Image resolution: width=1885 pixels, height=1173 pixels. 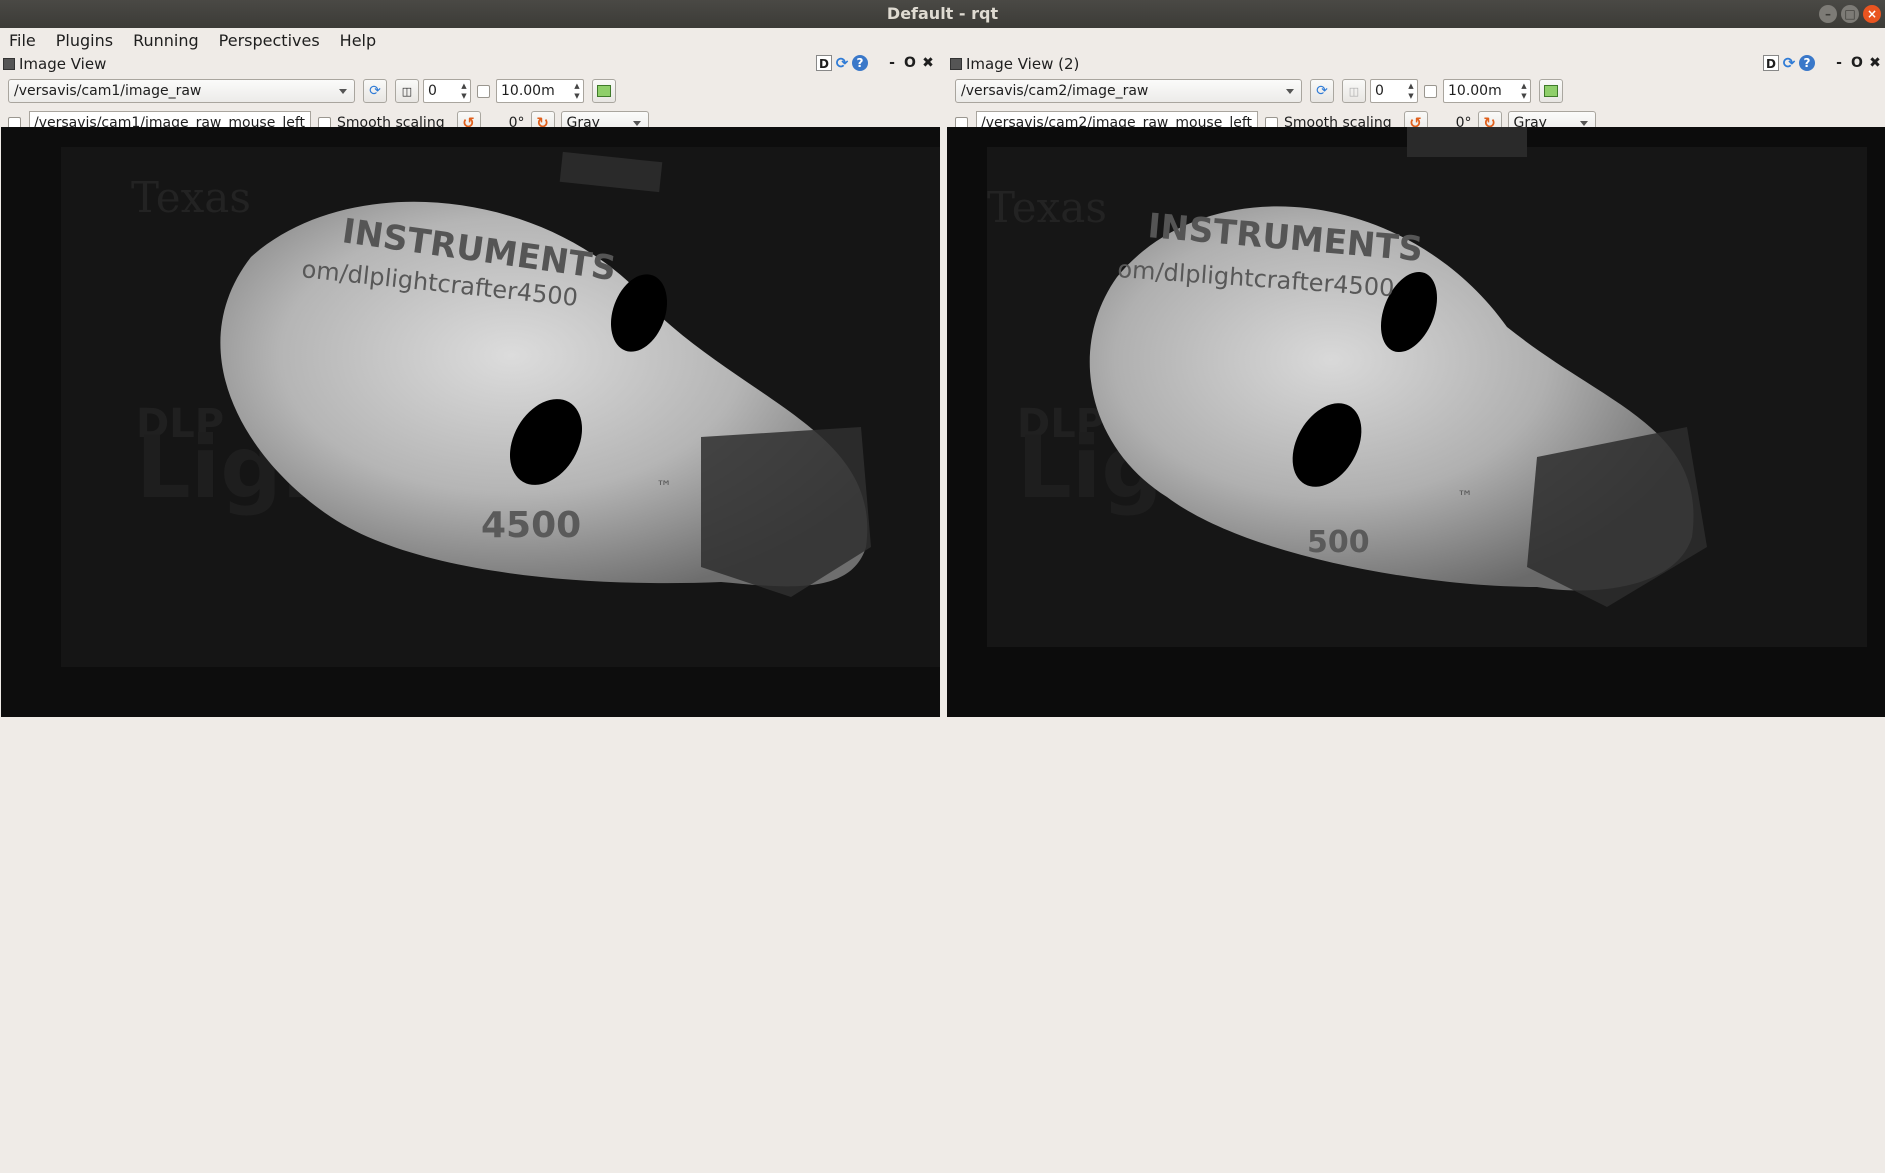 I want to click on menu-plugins: Plugins, so click(x=84, y=40).